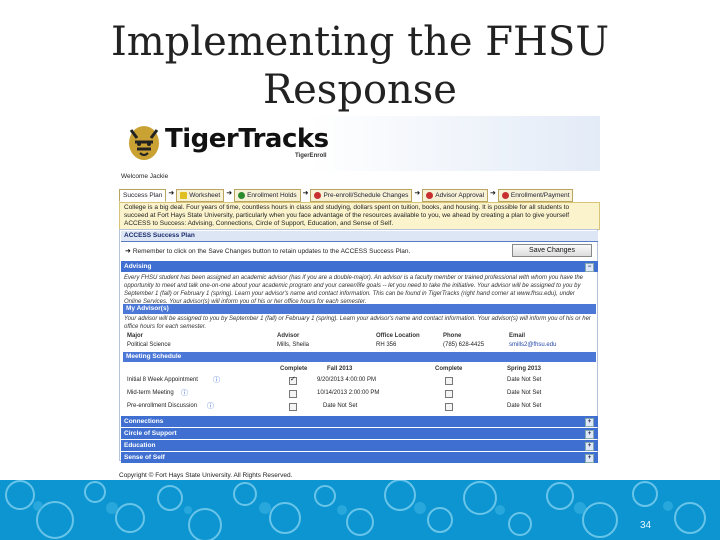  I want to click on fall-date: Date Not Set, so click(340, 406).